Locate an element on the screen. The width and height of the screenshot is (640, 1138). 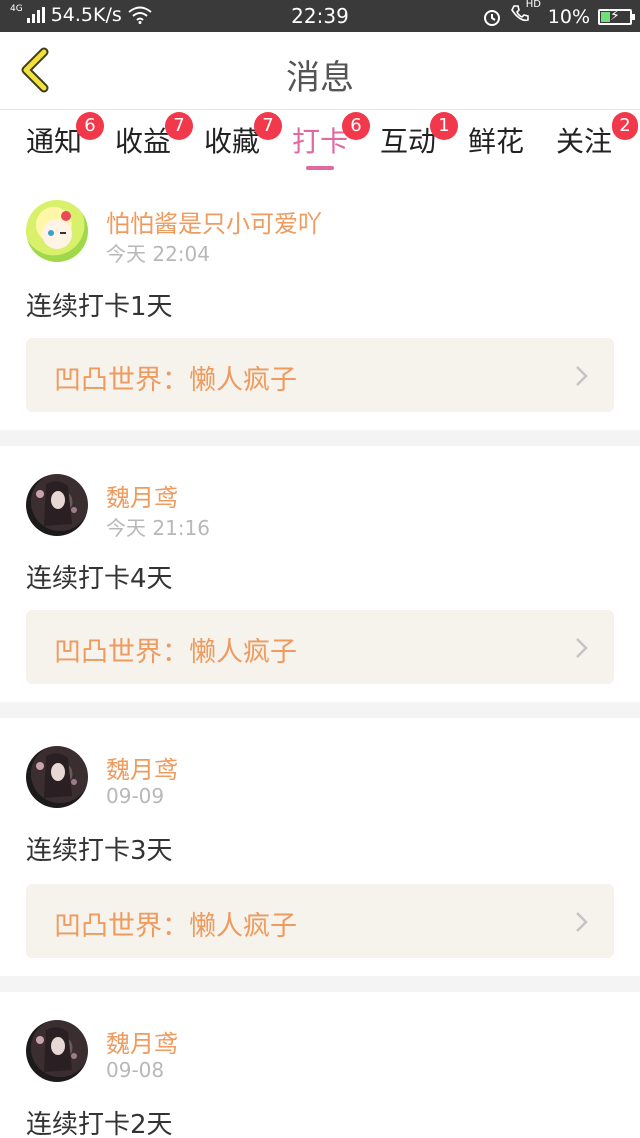
message-card: 魏月鸢 09-08 连续打卡2天 is located at coordinates (320, 1065).